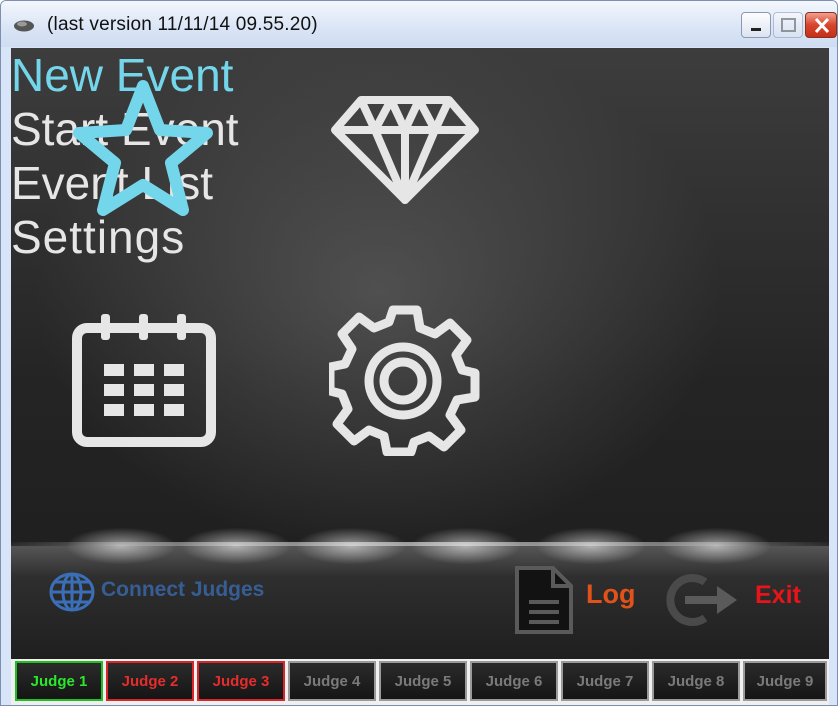 This screenshot has width=838, height=706. I want to click on judge-3-button: Judge 3, so click(241, 681).